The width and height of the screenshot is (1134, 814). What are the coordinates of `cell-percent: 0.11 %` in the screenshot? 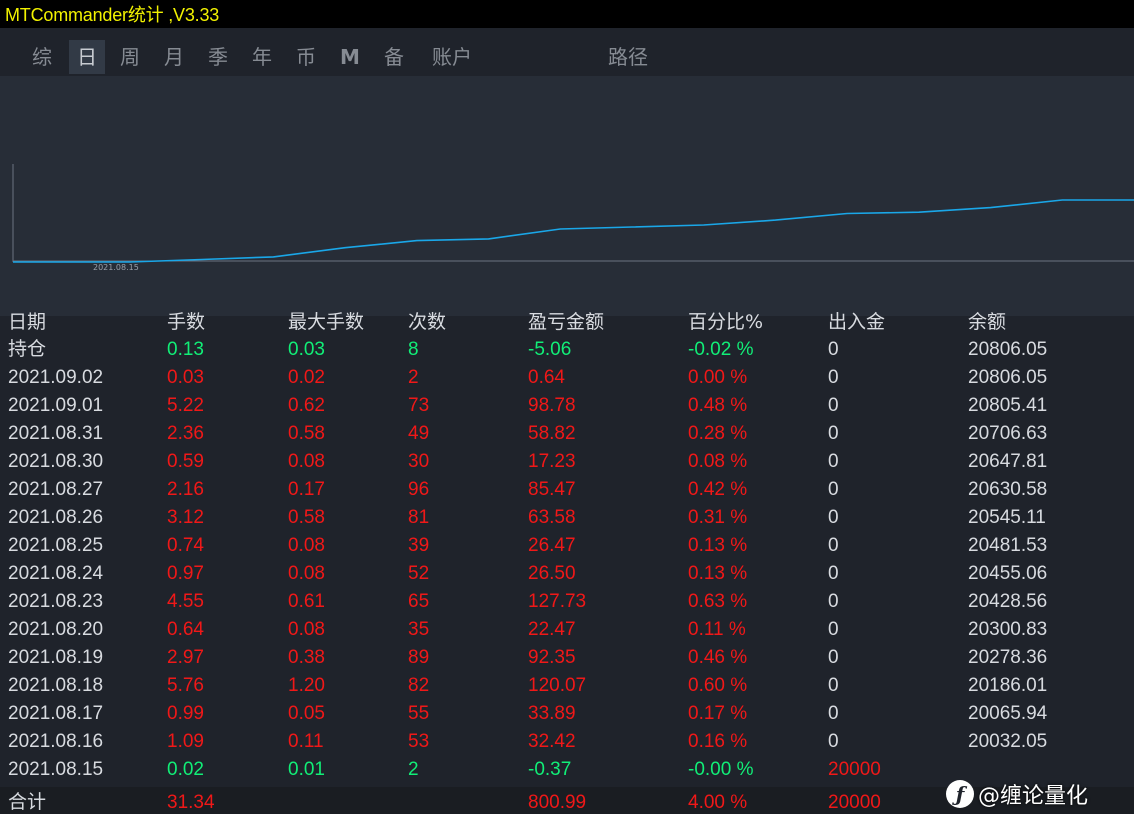 It's located at (717, 629).